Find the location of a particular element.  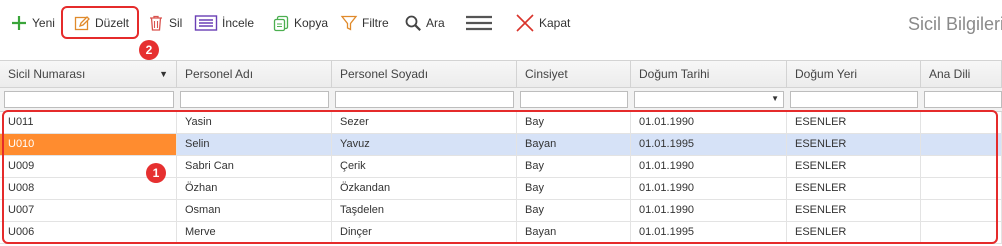

dropdown-arrow-icon: ▼ is located at coordinates (775, 98).